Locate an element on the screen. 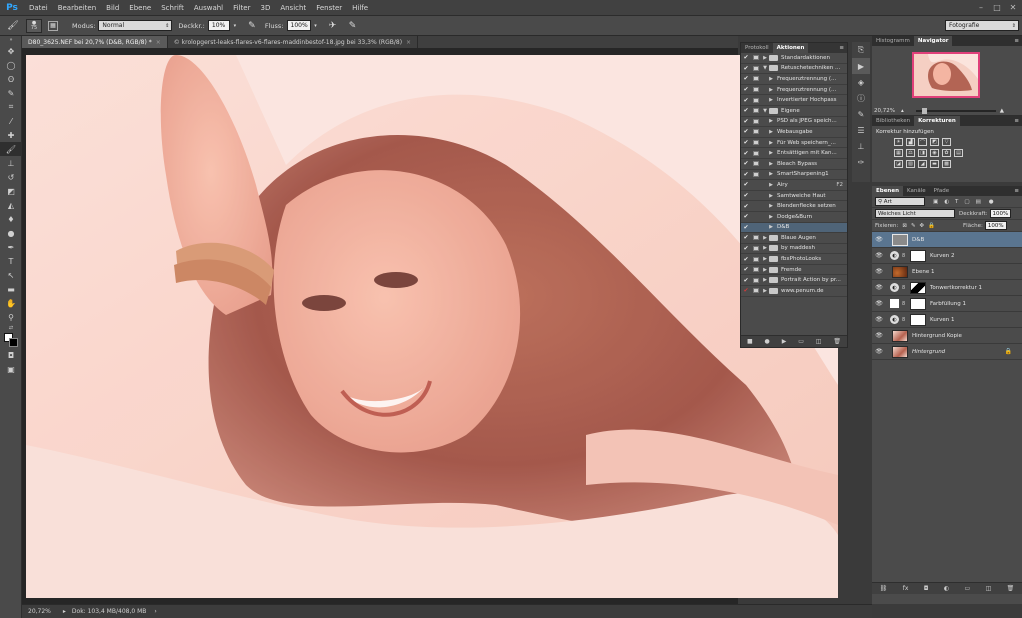  navigator-thumbnail is located at coordinates (946, 75).